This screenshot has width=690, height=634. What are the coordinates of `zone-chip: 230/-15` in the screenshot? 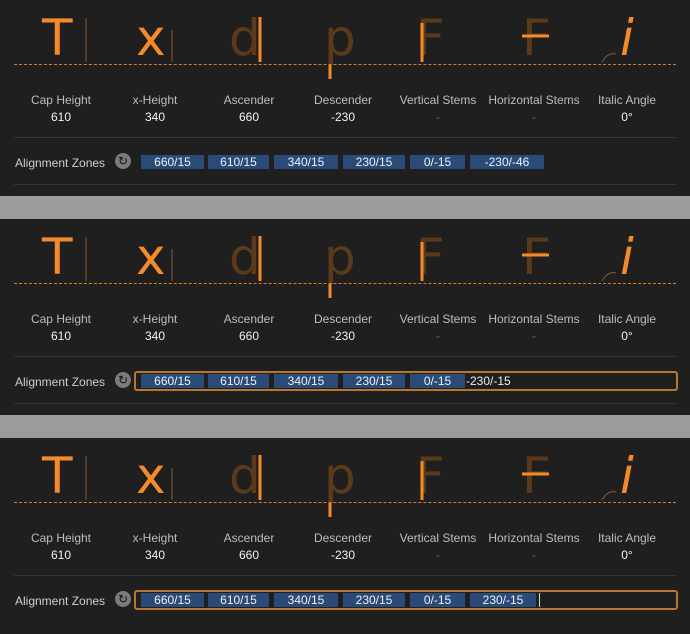 It's located at (503, 600).